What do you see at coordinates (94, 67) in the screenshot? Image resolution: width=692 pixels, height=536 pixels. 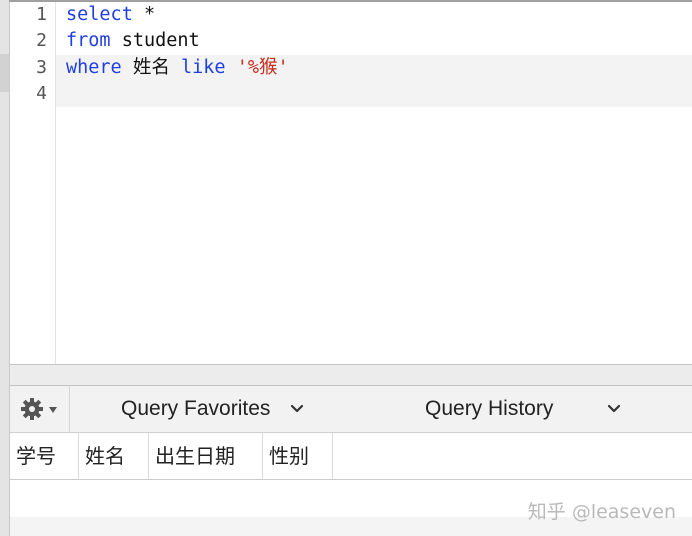 I see `sql-keyword: where` at bounding box center [94, 67].